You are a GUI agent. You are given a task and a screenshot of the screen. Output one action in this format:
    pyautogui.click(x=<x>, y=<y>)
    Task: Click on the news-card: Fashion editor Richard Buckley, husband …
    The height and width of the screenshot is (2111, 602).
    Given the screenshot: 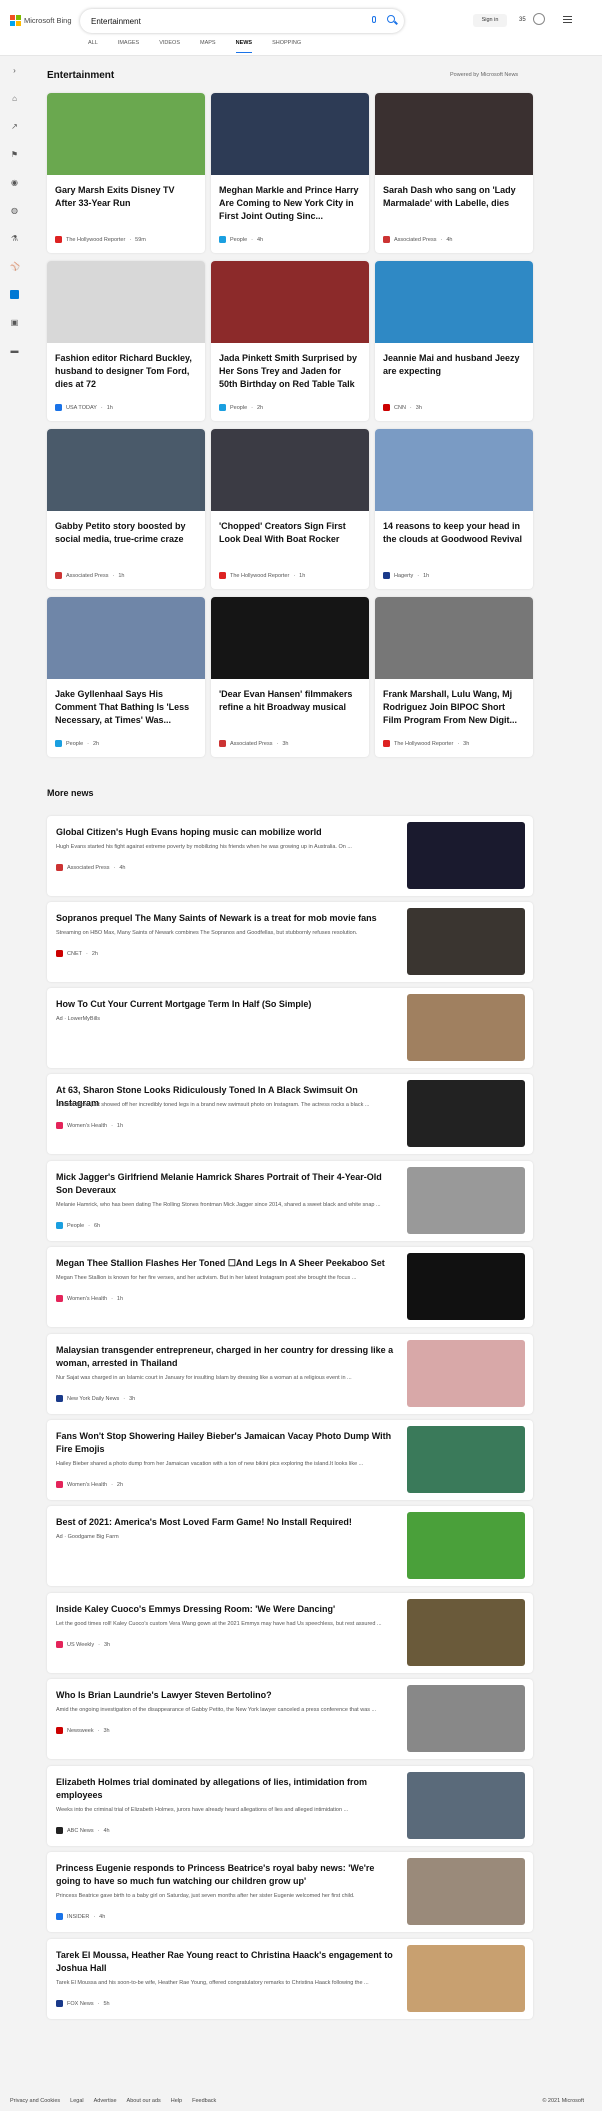 What is the action you would take?
    pyautogui.click(x=126, y=341)
    